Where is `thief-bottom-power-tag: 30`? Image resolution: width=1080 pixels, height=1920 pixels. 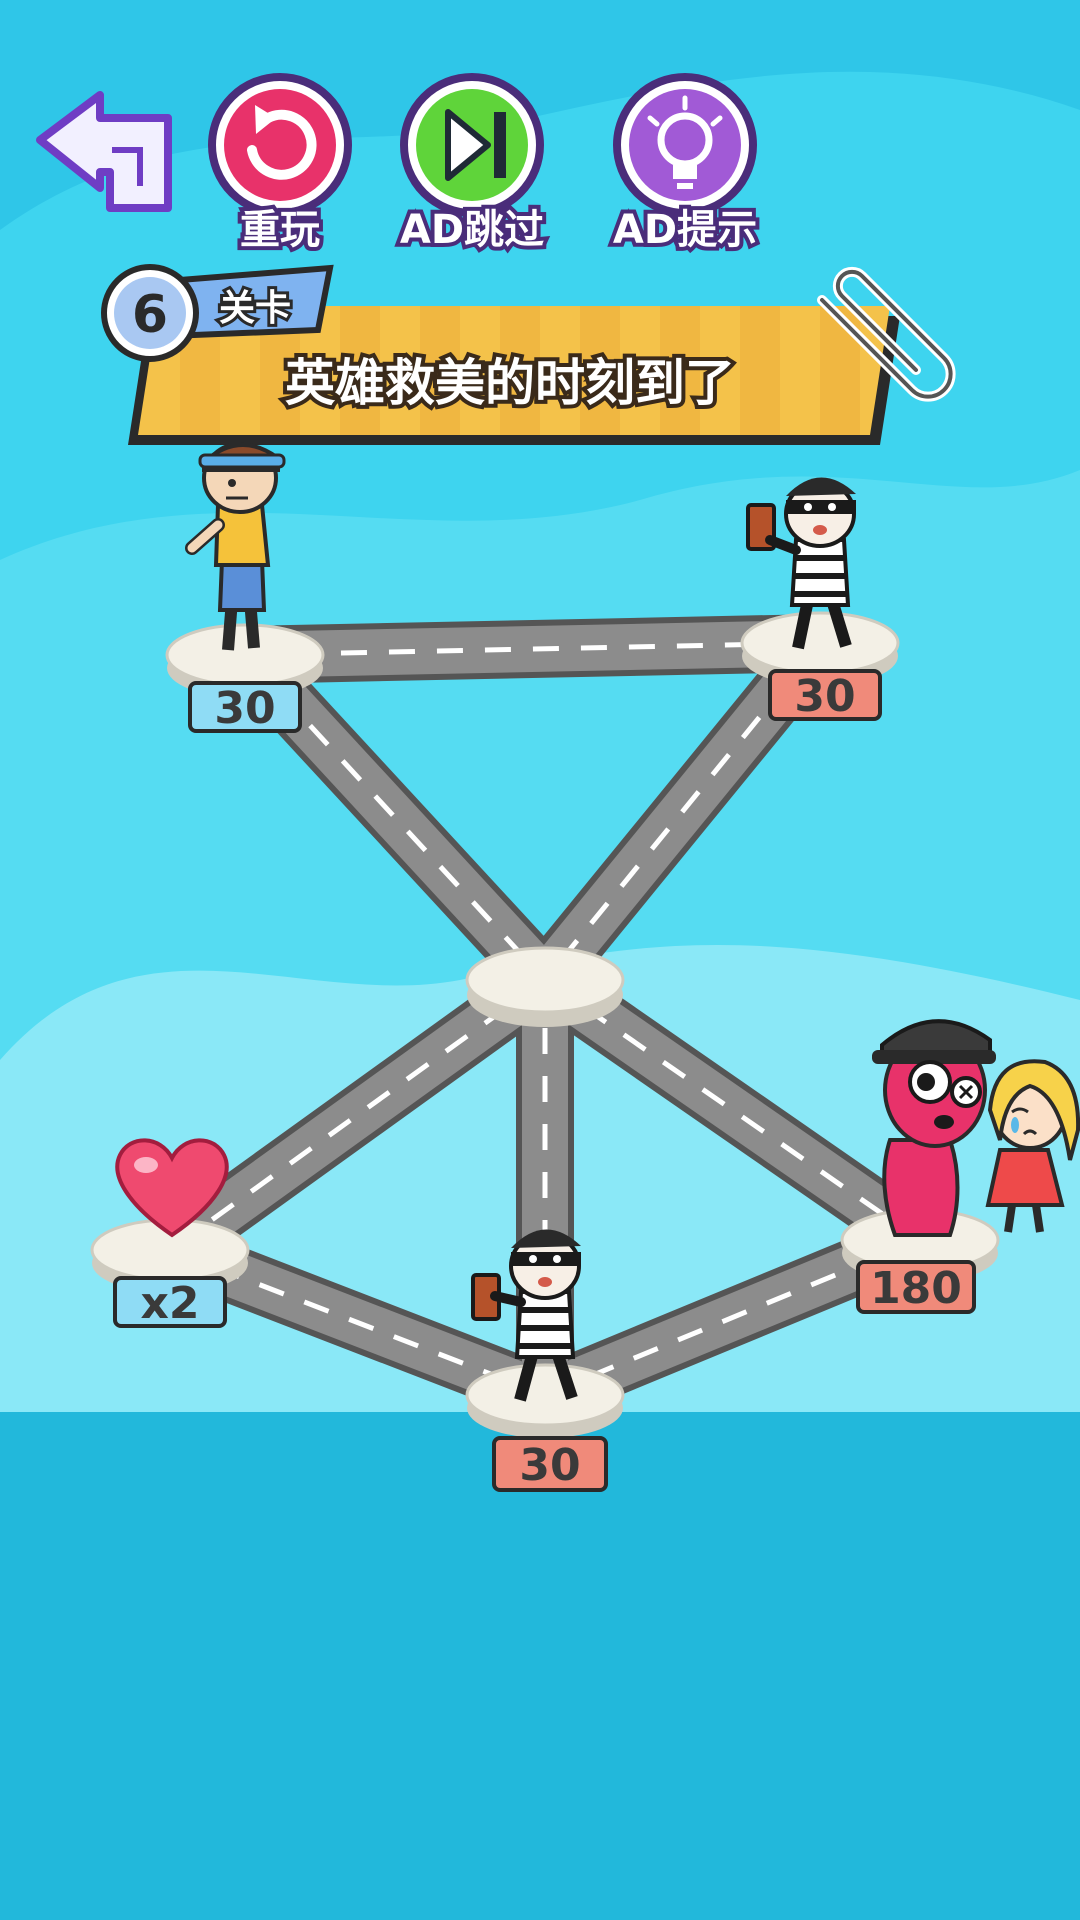 thief-bottom-power-tag: 30 is located at coordinates (550, 1464).